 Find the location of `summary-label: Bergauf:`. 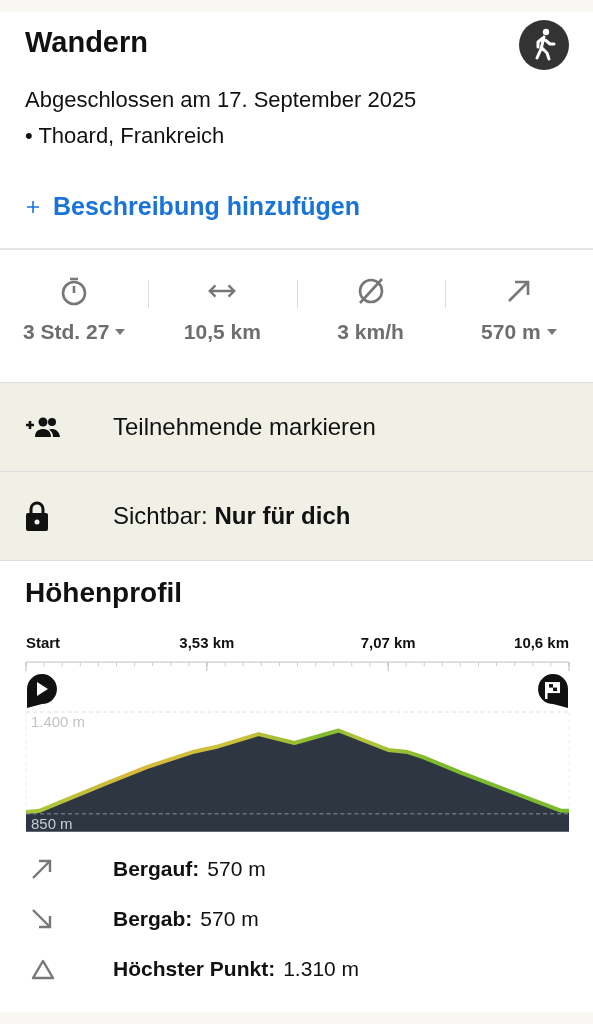

summary-label: Bergauf: is located at coordinates (156, 868).